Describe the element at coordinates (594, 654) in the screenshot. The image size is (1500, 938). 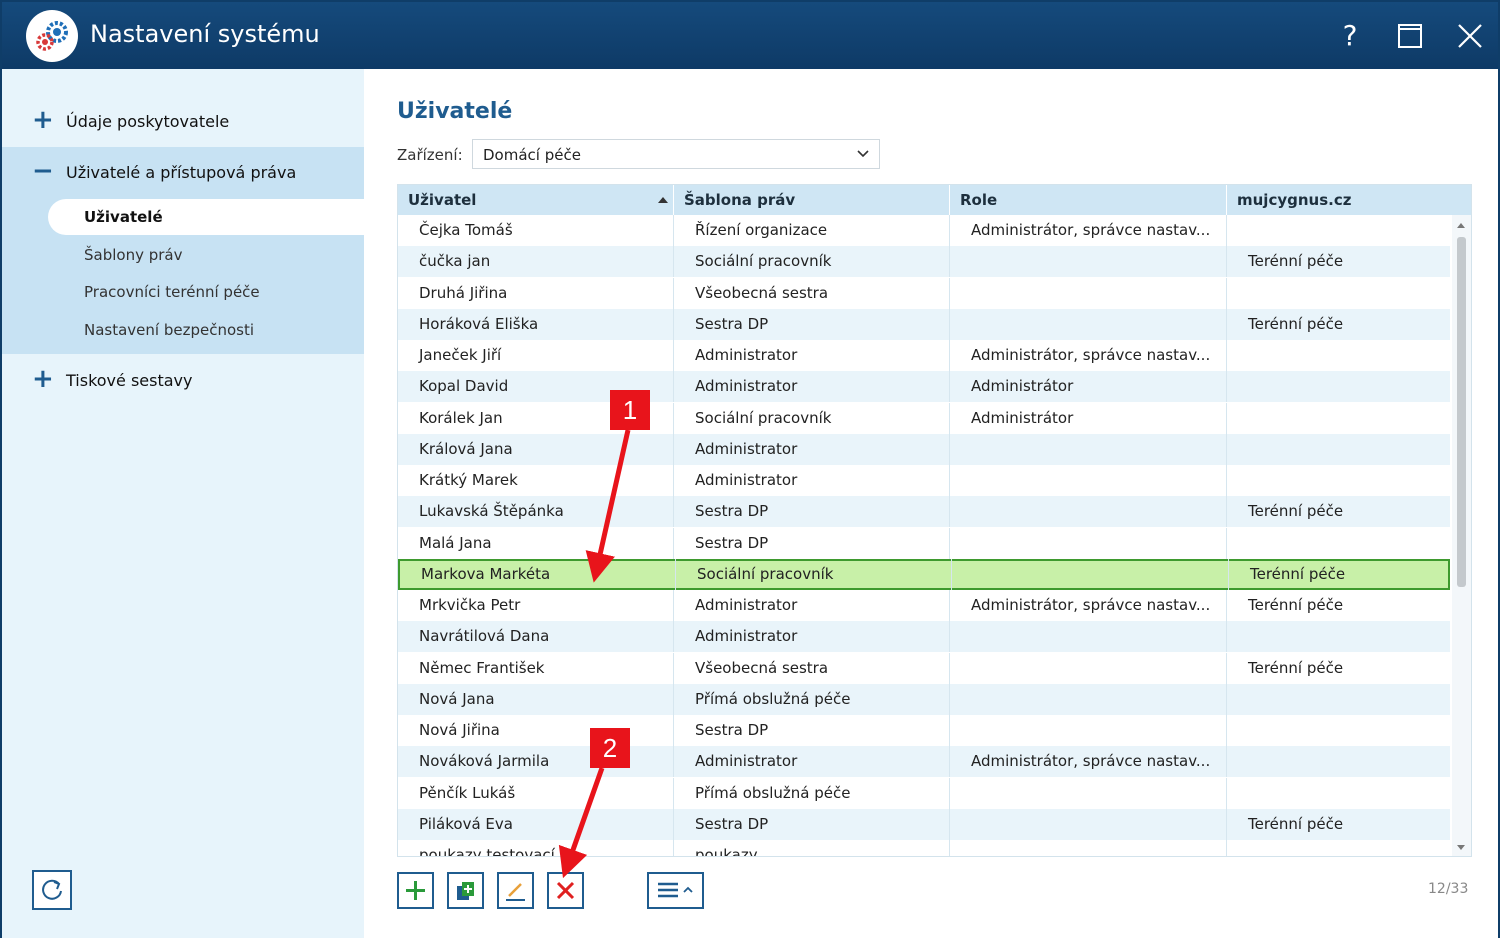
I see `callout-arrows` at that location.